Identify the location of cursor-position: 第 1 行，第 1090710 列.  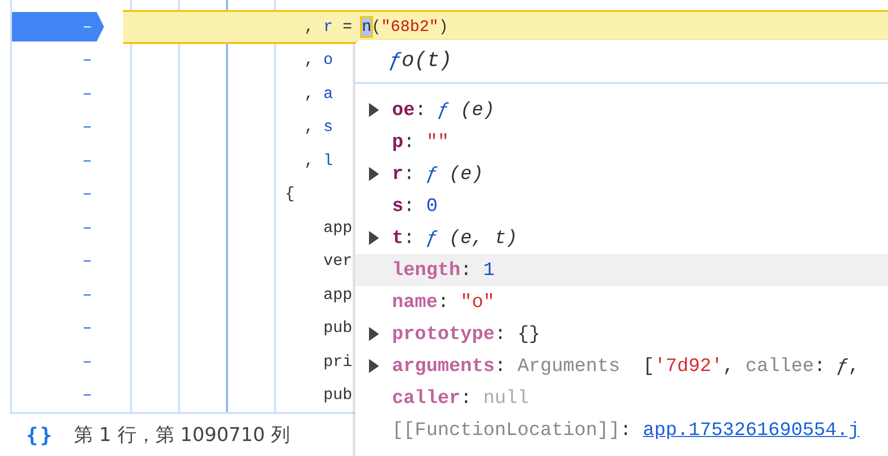
(182, 435).